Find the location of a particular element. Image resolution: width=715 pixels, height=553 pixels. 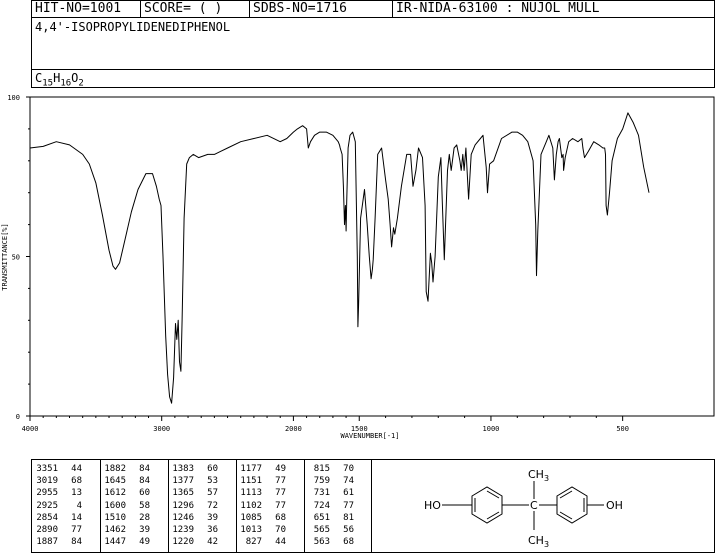

peak-entry: 731 61 is located at coordinates (331, 493).